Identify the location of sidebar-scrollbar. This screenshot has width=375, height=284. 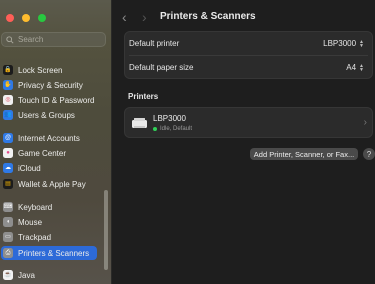
(106, 230).